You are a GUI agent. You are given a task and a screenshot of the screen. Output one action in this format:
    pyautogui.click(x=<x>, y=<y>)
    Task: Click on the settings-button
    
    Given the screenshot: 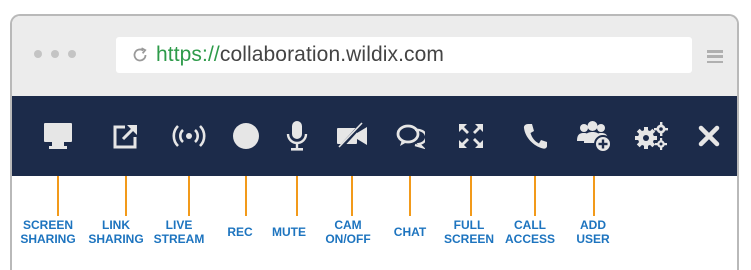 What is the action you would take?
    pyautogui.click(x=652, y=136)
    